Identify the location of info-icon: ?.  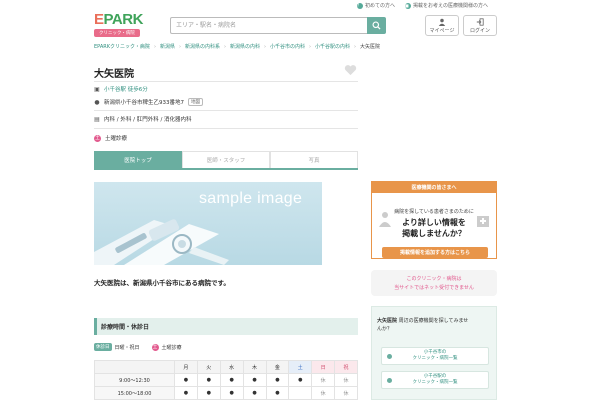
(359, 5).